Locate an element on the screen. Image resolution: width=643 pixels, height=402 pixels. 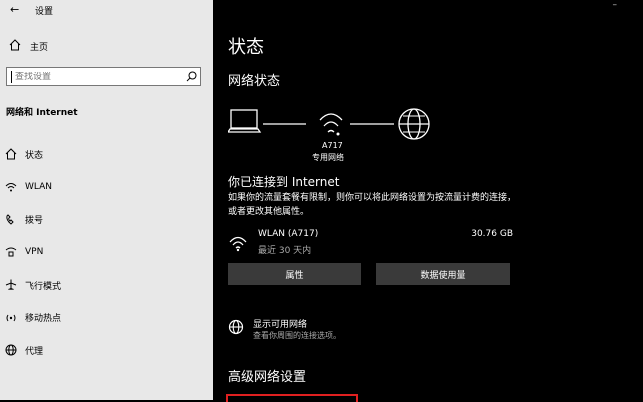
advanced-settings-title: 高级网络设置 is located at coordinates (267, 377).